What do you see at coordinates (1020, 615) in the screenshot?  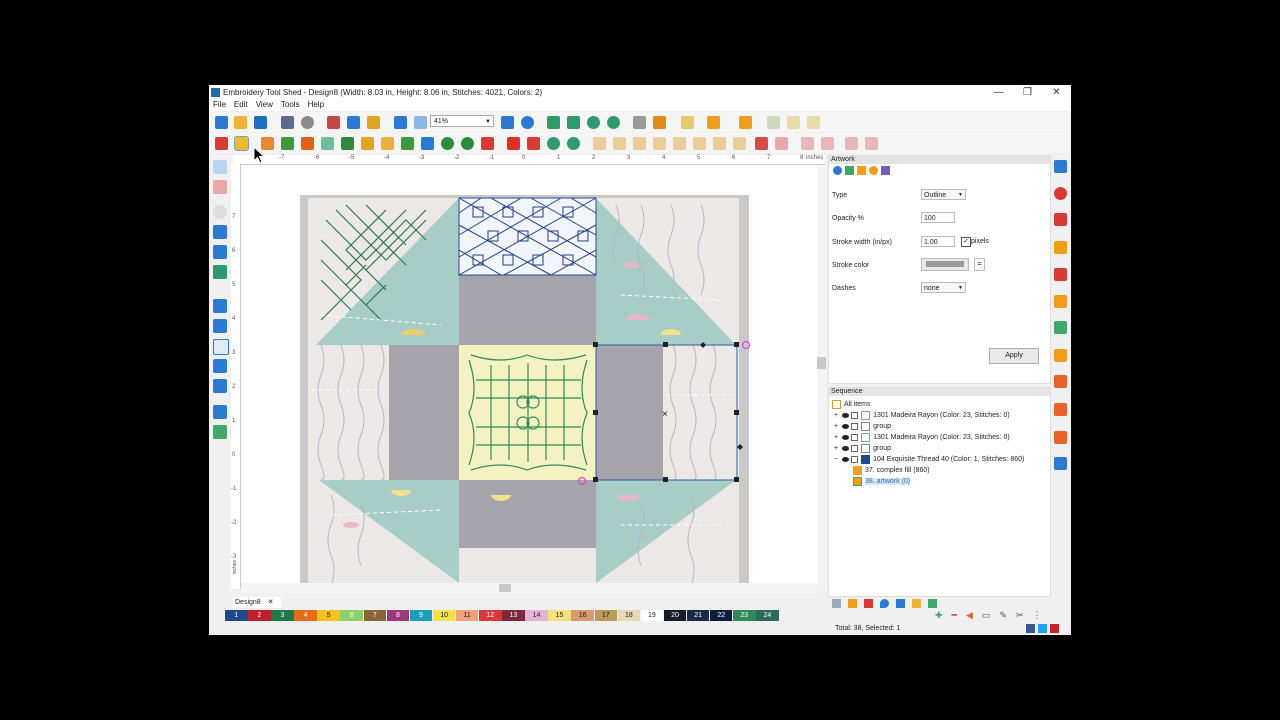 I see `scissors-icon: ✂` at bounding box center [1020, 615].